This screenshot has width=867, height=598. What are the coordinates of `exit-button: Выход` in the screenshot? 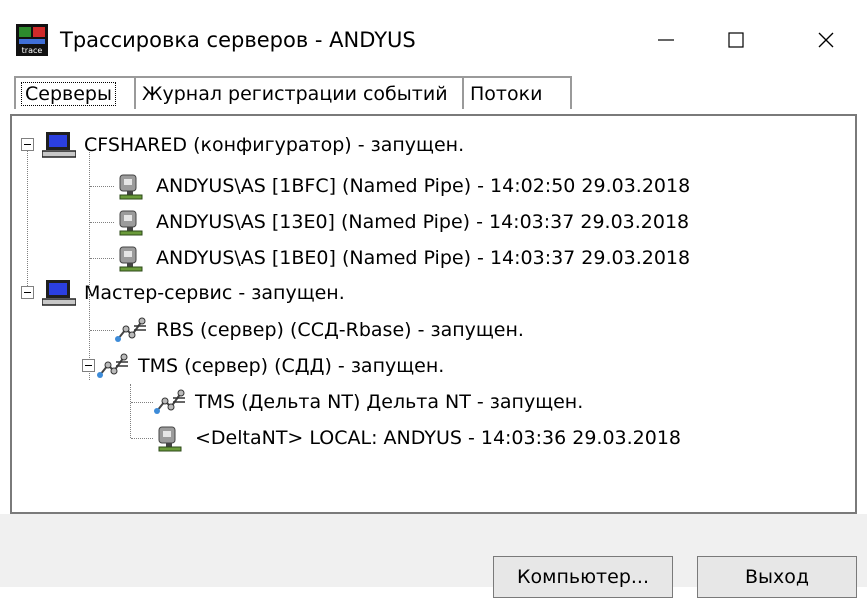 It's located at (777, 577).